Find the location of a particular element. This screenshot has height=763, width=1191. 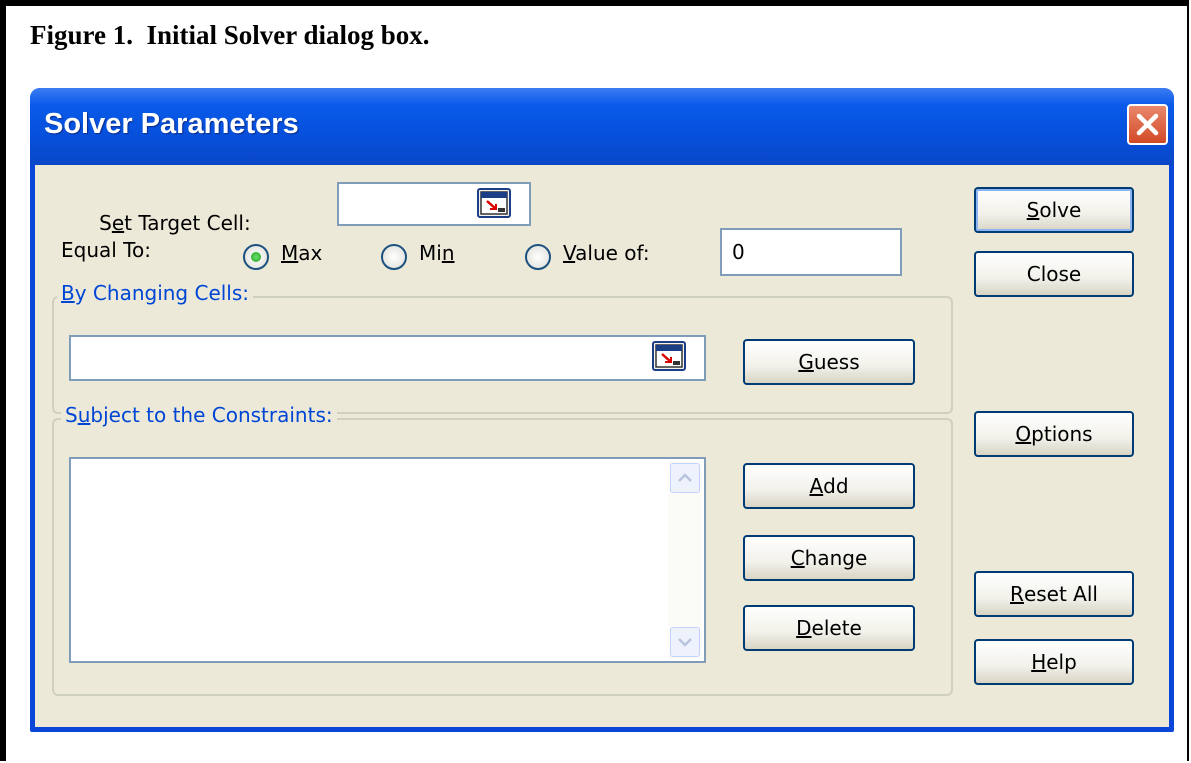

equal-to-label: Equal To: is located at coordinates (106, 250).